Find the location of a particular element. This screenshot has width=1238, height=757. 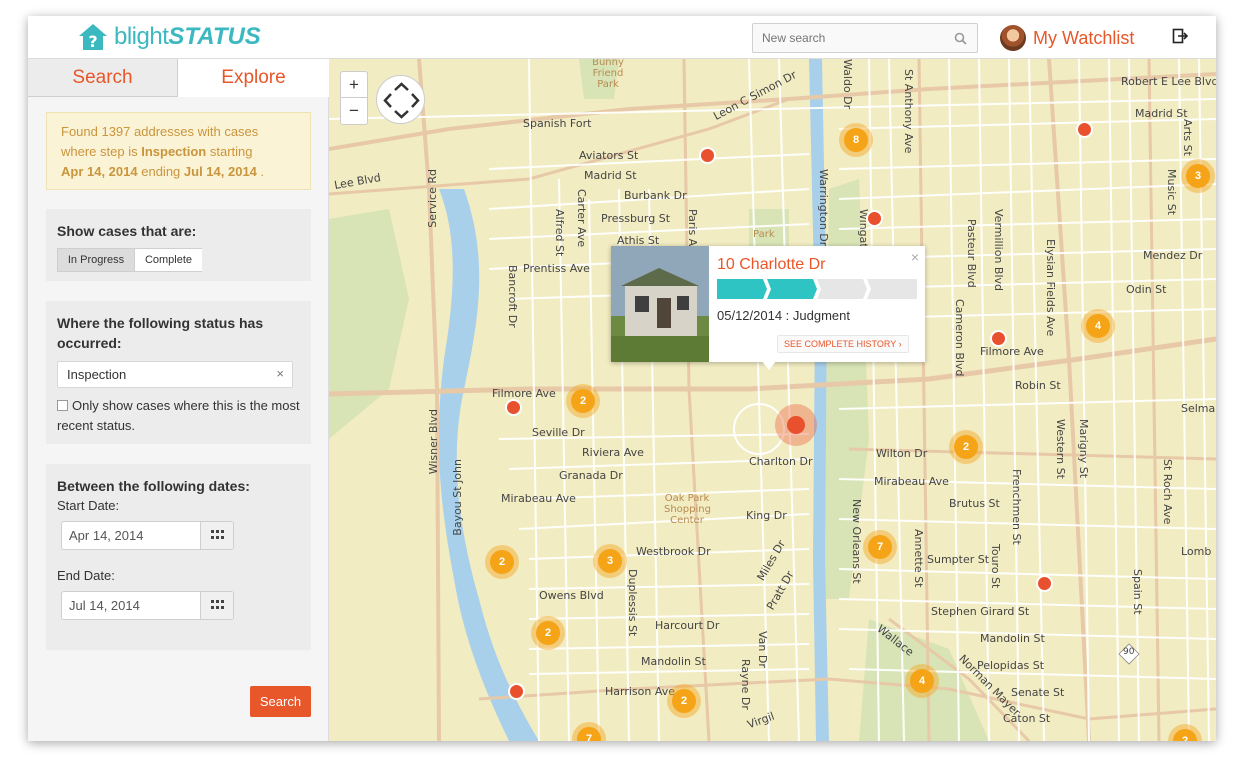

label-spanish-fort: Spanish Fort is located at coordinates (557, 123).